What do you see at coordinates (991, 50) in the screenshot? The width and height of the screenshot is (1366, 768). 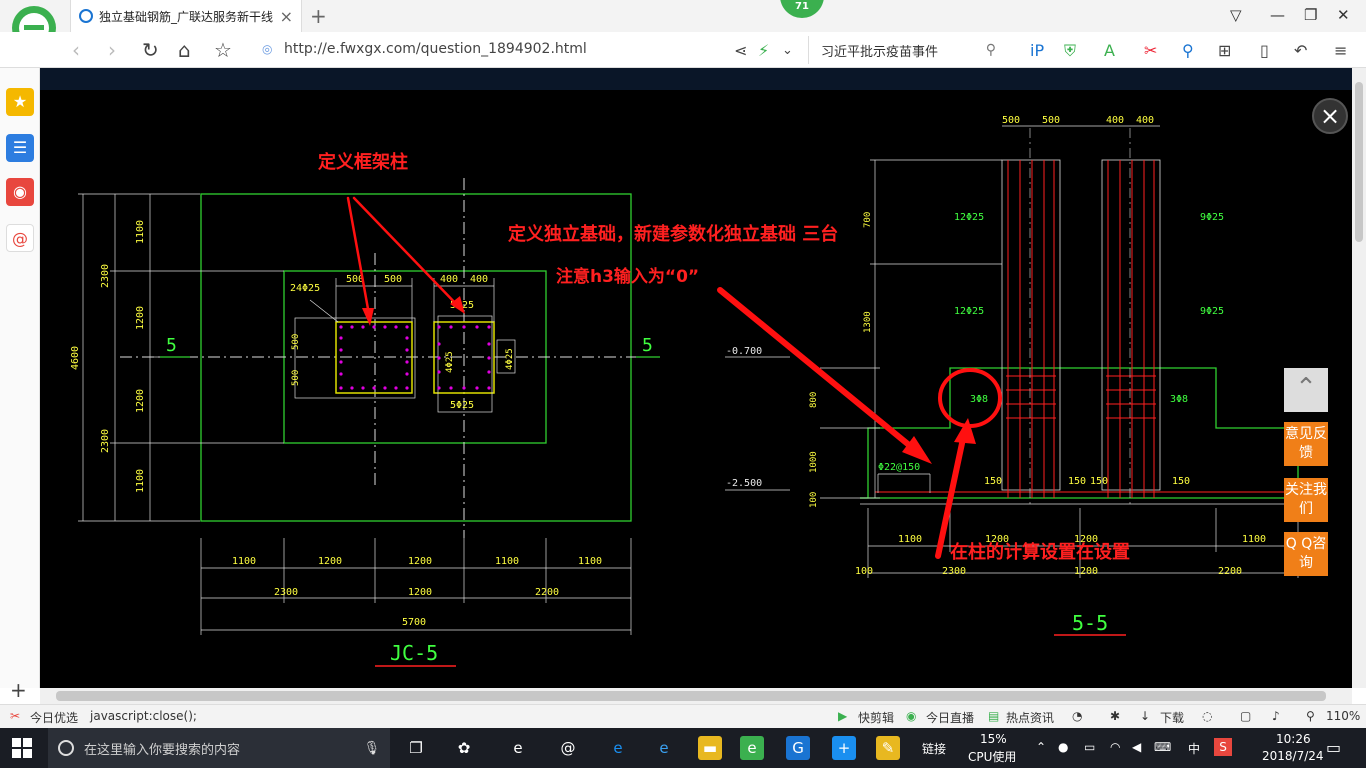 I see `search-icon: ⚲` at bounding box center [991, 50].